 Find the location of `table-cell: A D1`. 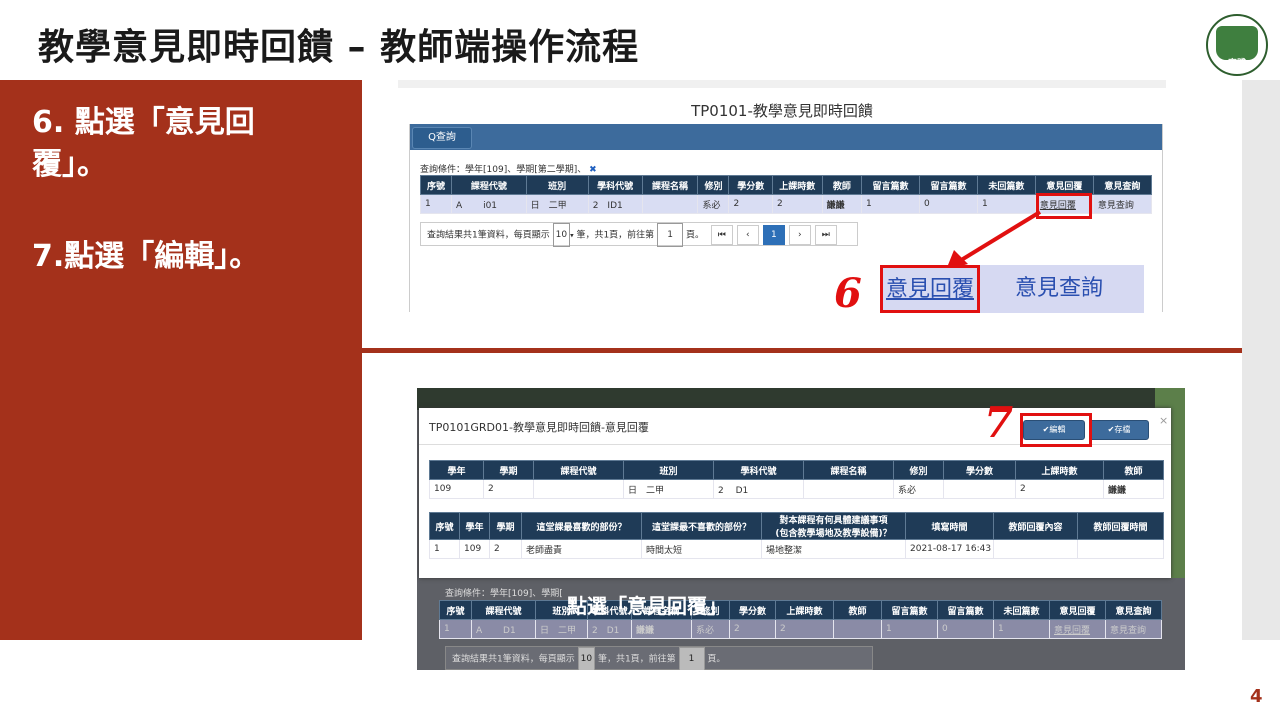

table-cell: A D1 is located at coordinates (503, 629).